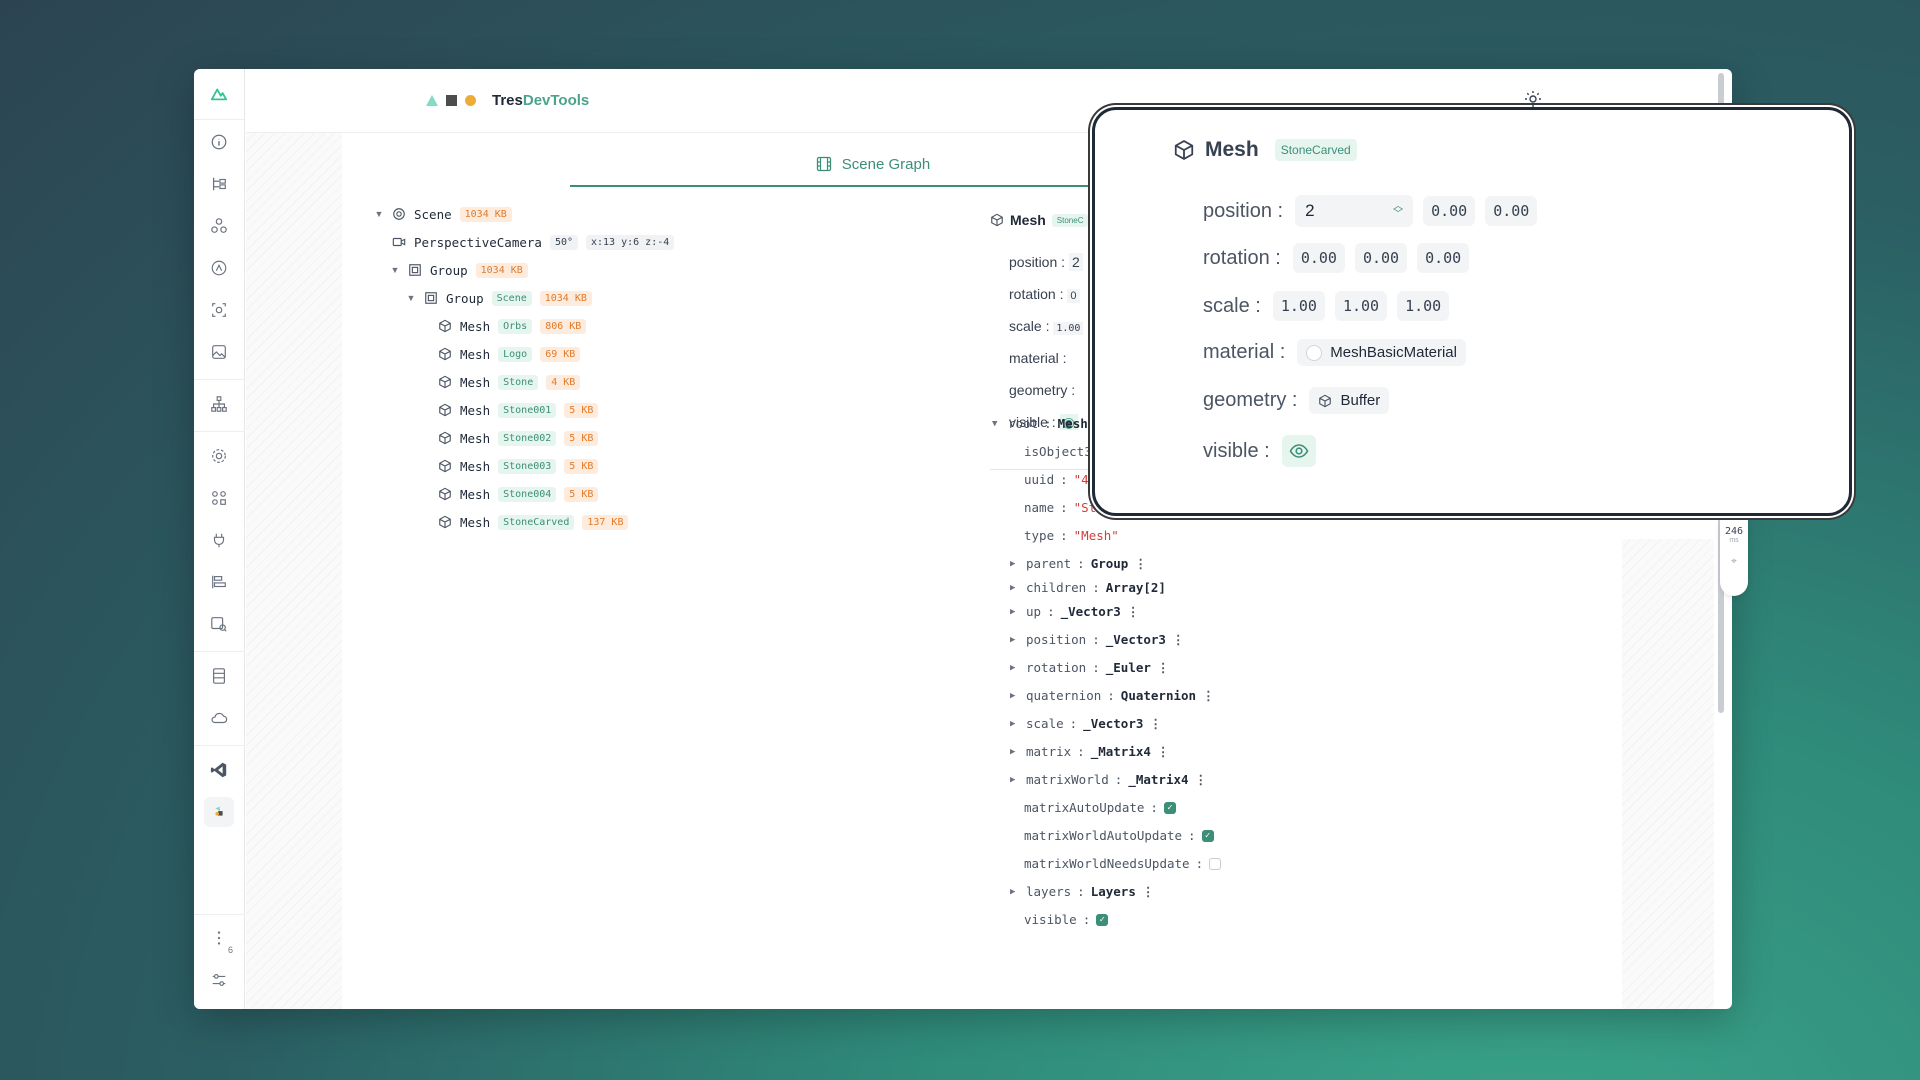  Describe the element at coordinates (565, 298) in the screenshot. I see `size-badge: 1034 KB` at that location.